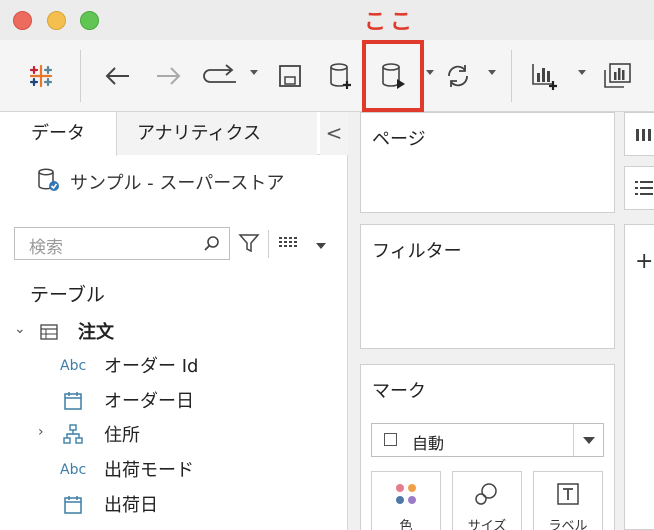 This screenshot has width=654, height=530. Describe the element at coordinates (487, 162) in the screenshot. I see `pages-shelf: ページ` at that location.